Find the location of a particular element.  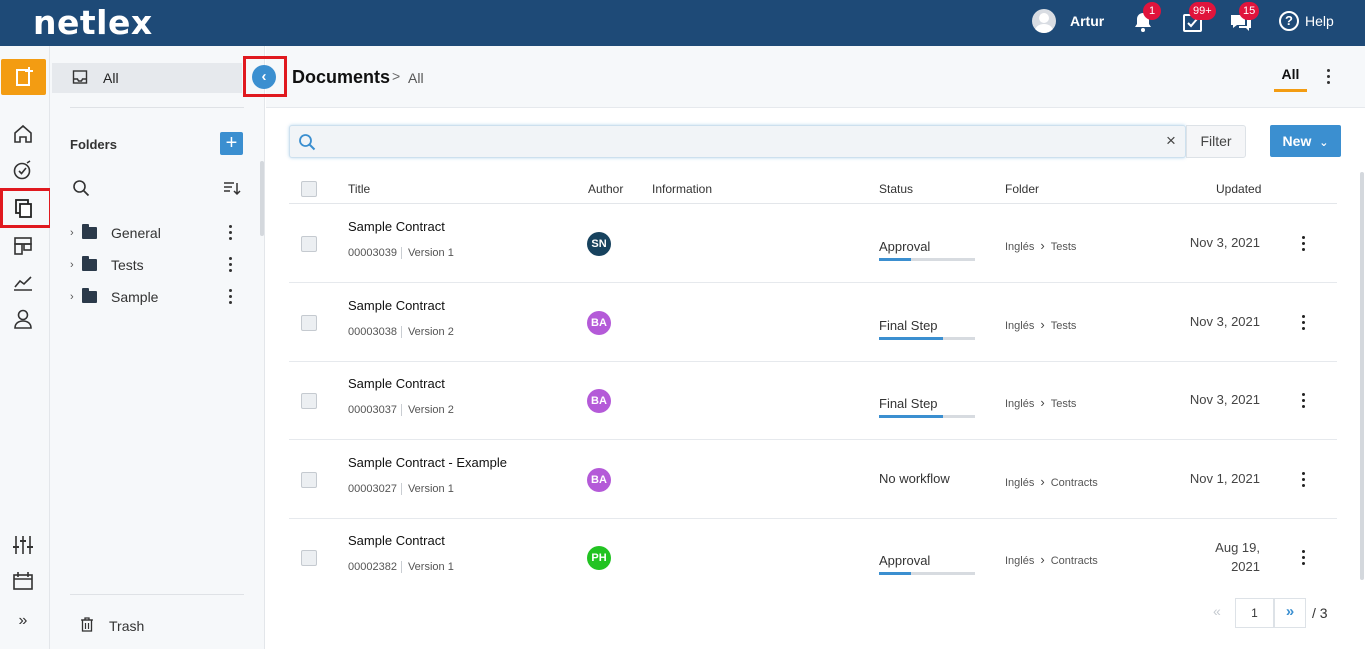

calendar-icon is located at coordinates (23, 581).